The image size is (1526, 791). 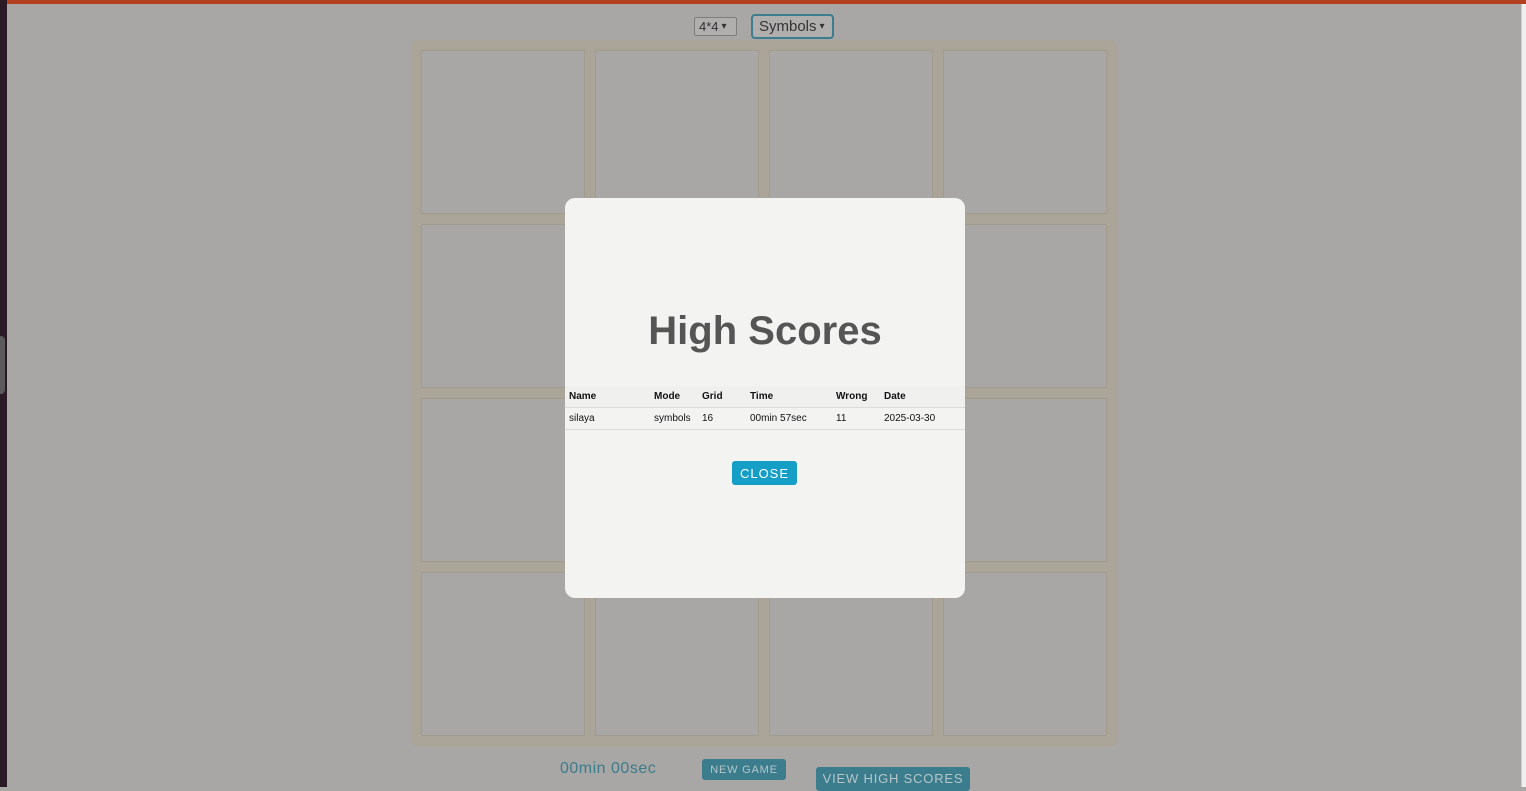 I want to click on cell-name: silaya, so click(x=607, y=418).